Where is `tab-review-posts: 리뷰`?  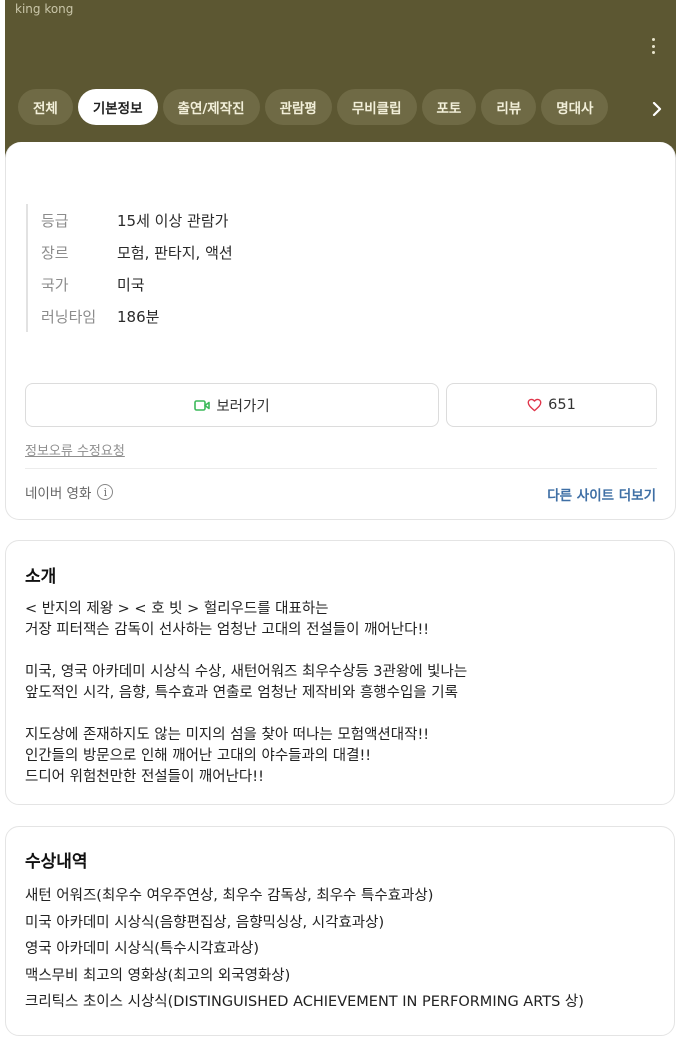 tab-review-posts: 리뷰 is located at coordinates (509, 107).